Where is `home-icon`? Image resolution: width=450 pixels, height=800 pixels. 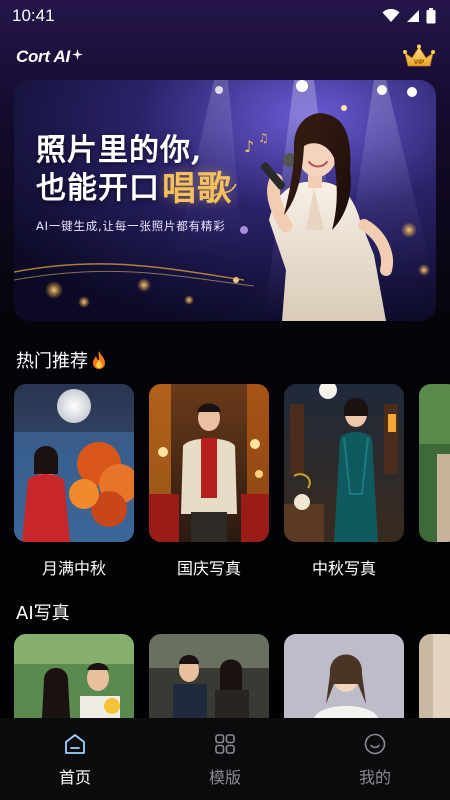
home-icon is located at coordinates (75, 744).